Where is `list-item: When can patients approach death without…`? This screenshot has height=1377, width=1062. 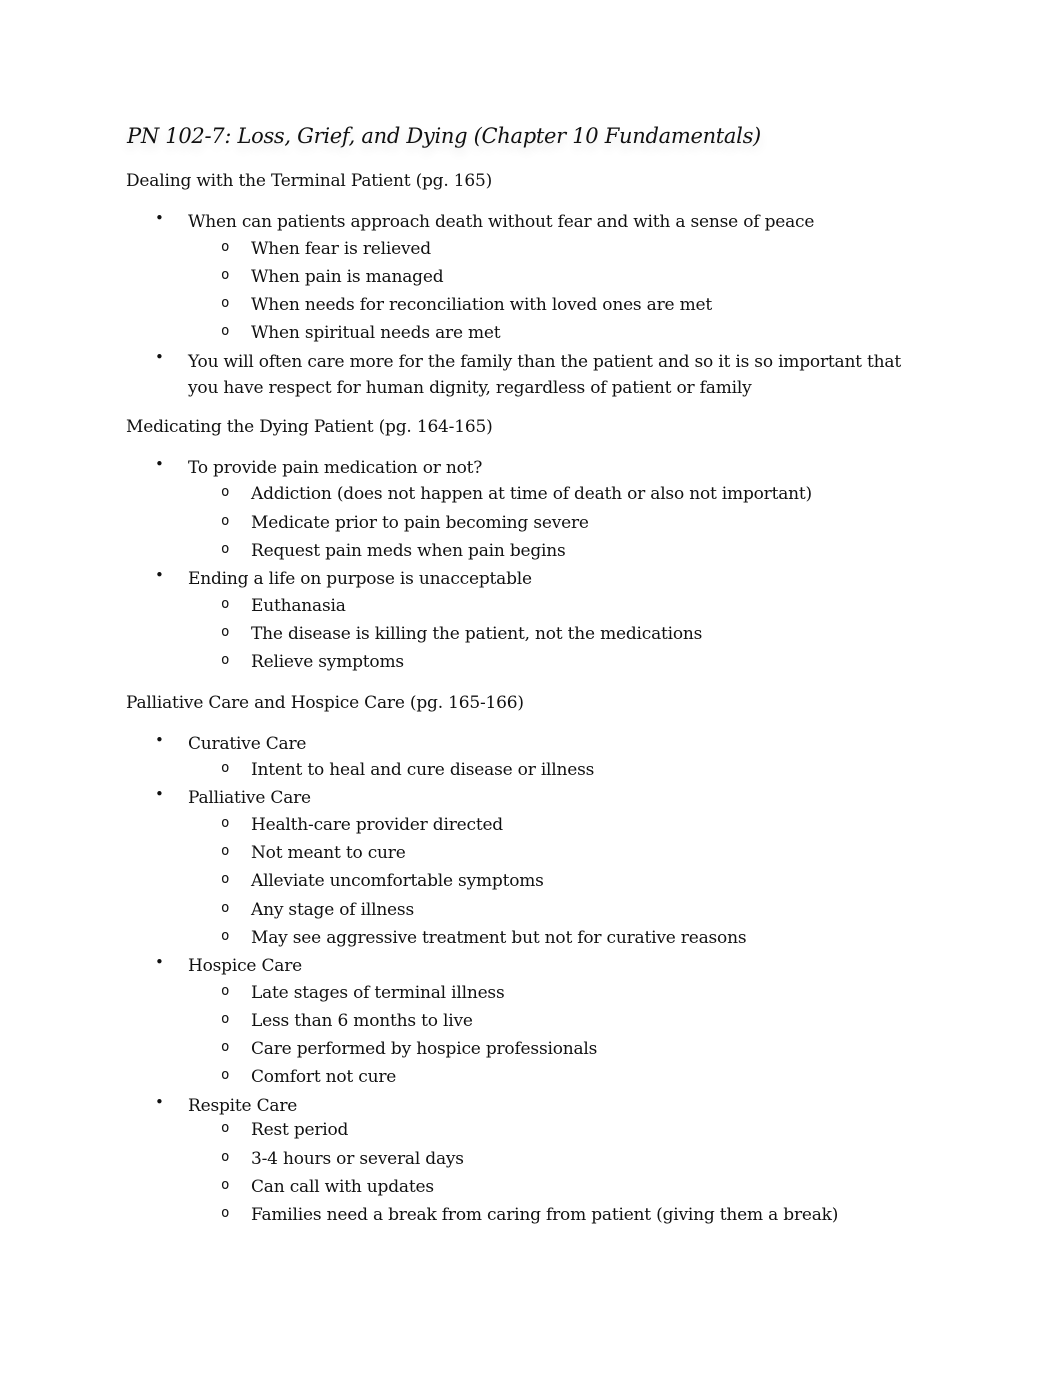
list-item: When can patients approach death without… is located at coordinates (501, 222).